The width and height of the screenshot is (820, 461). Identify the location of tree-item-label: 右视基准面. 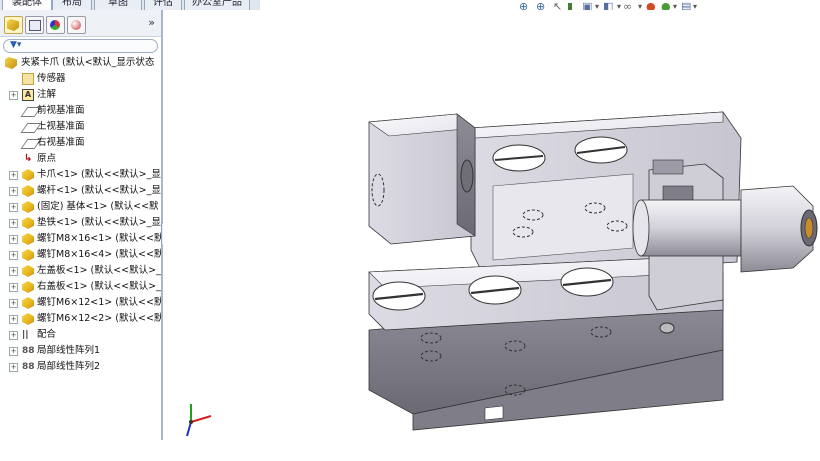
(61, 142).